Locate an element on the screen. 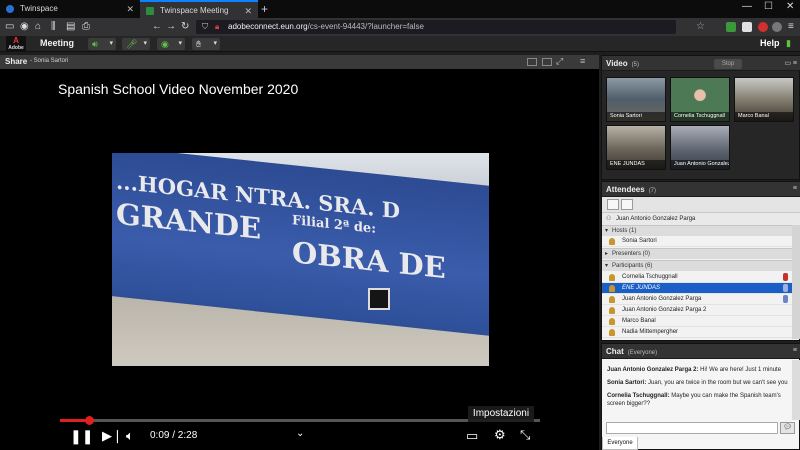 The image size is (800, 450). webcam-name: Sonia Sartori is located at coordinates (636, 116).